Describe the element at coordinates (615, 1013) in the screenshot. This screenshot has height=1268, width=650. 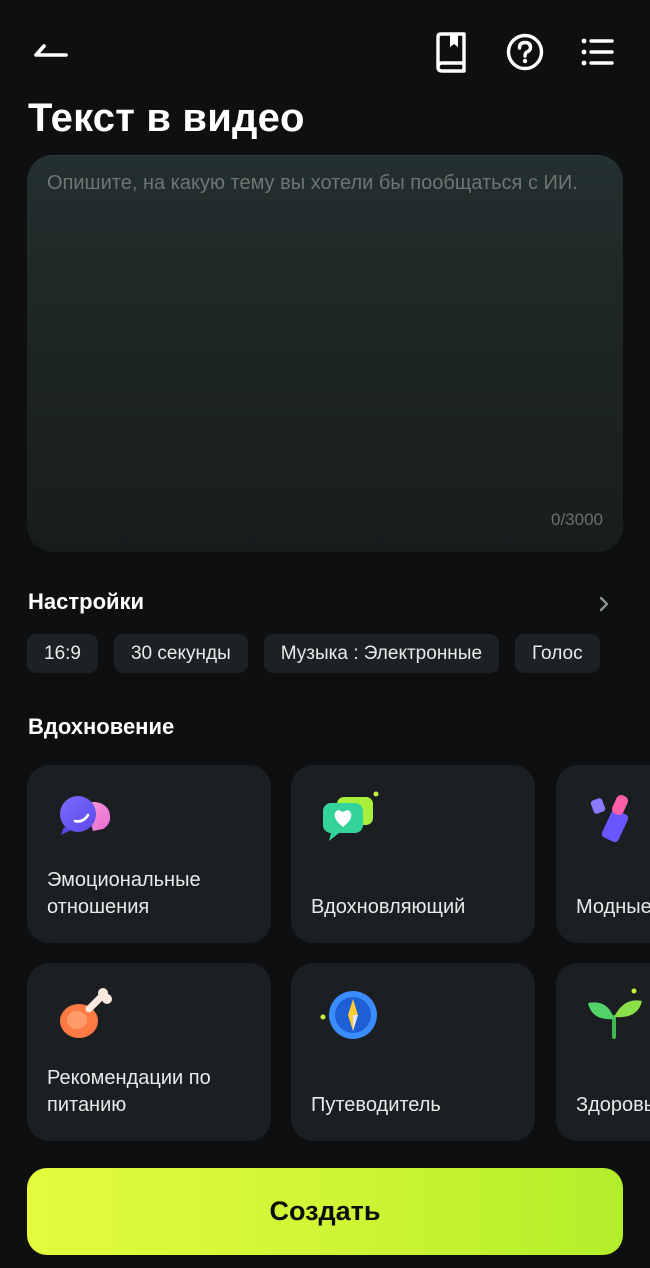
I see `sprout-icon` at that location.